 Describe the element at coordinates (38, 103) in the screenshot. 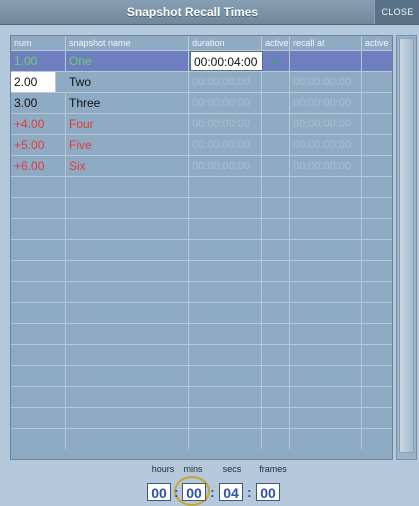

I see `row-num: 3.00` at that location.